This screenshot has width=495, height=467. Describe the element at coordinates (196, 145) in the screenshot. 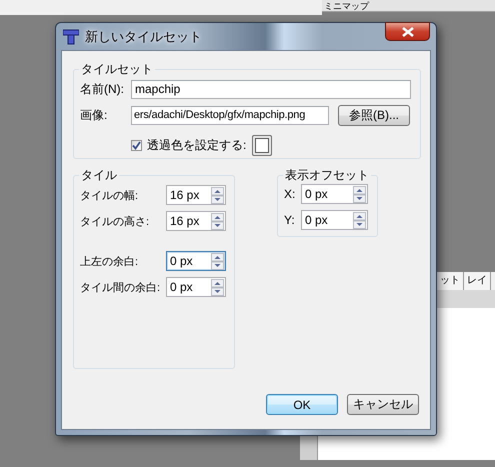

I see `checkbox-label: 透過色を設定する:` at that location.